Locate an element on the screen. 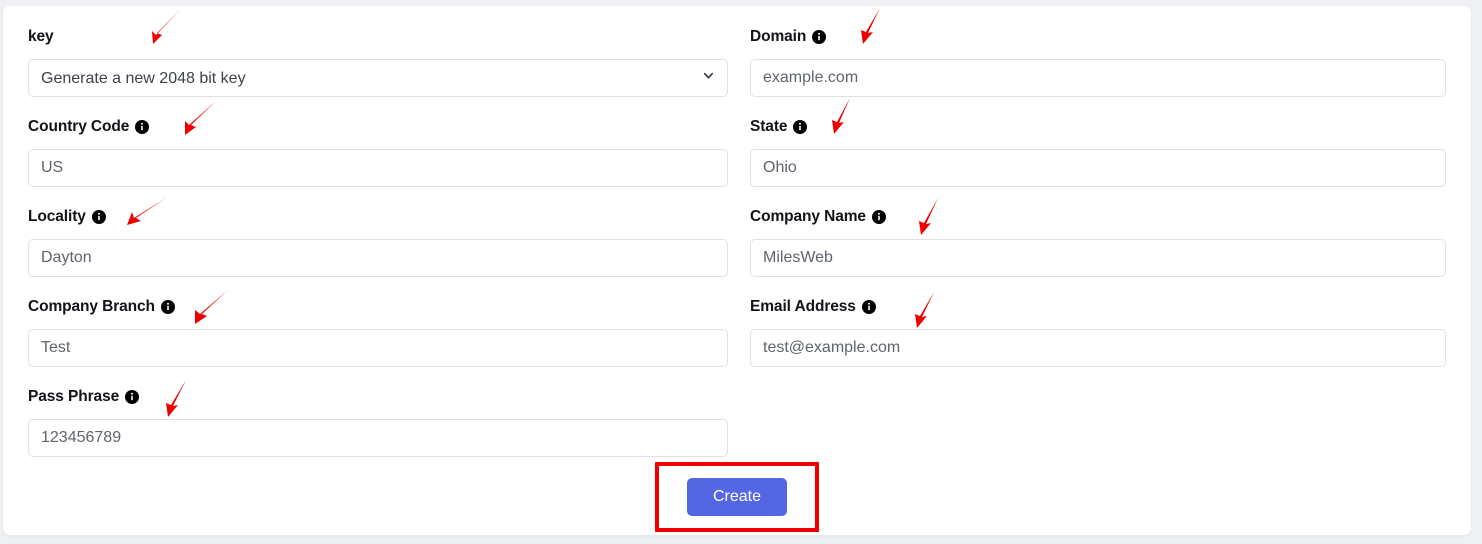  country-code-input is located at coordinates (378, 168).